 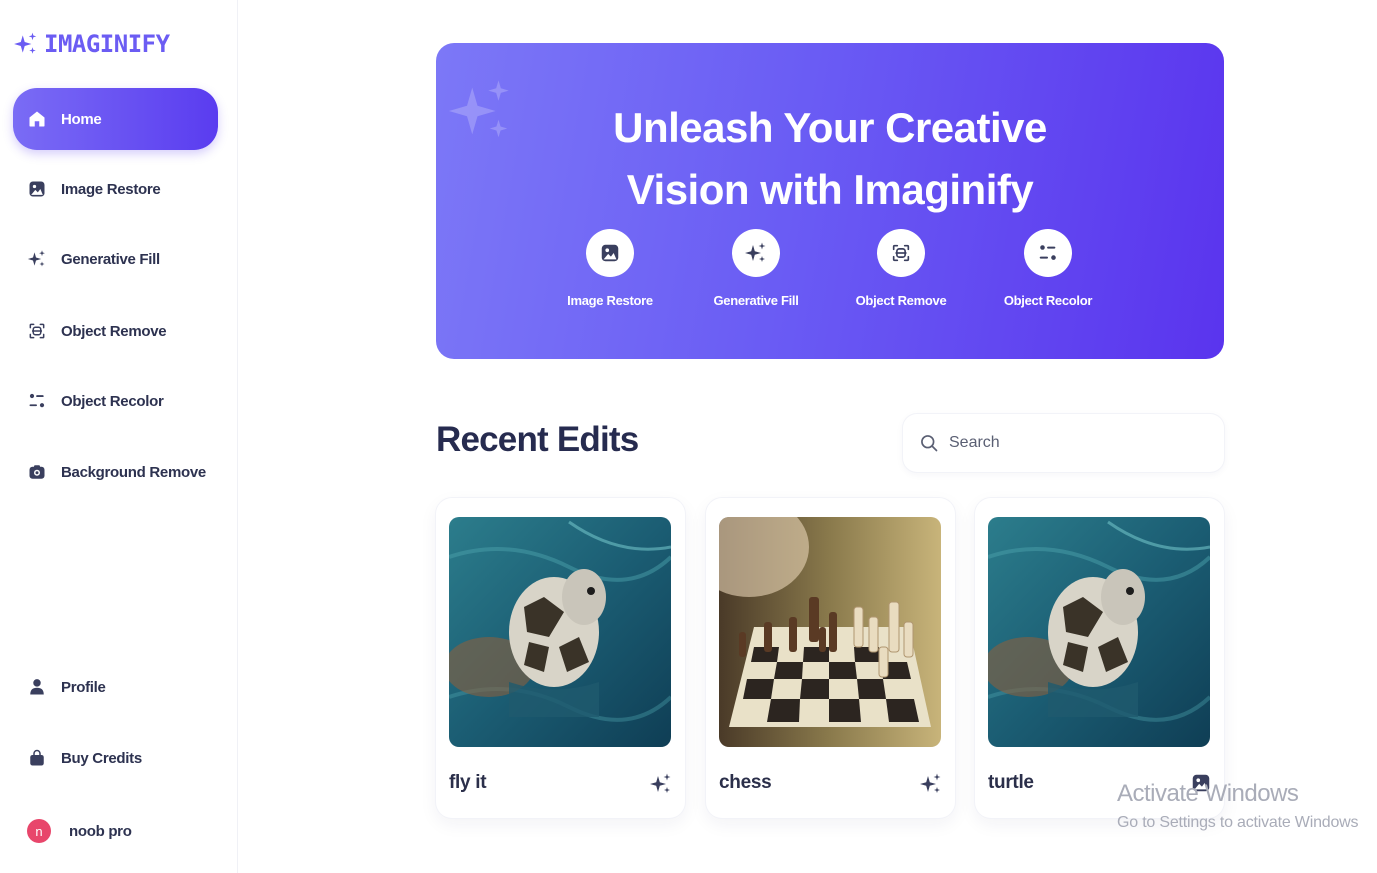 What do you see at coordinates (83, 687) in the screenshot?
I see `sidebar-item-label: Profile` at bounding box center [83, 687].